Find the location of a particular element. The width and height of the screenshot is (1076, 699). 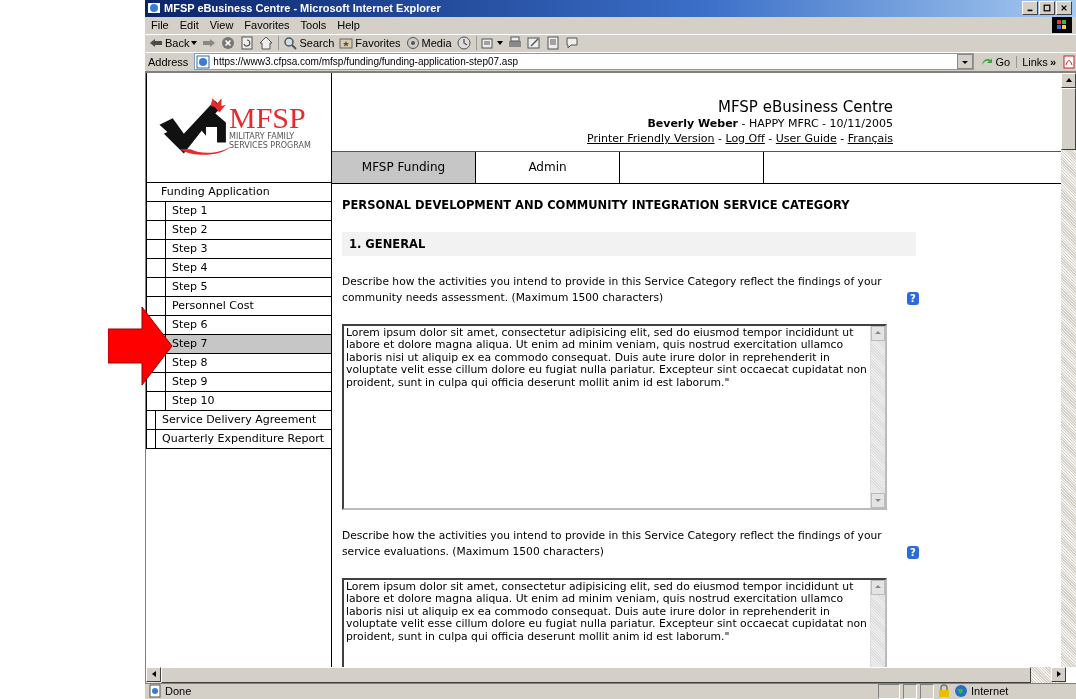

history-icon is located at coordinates (463, 43).